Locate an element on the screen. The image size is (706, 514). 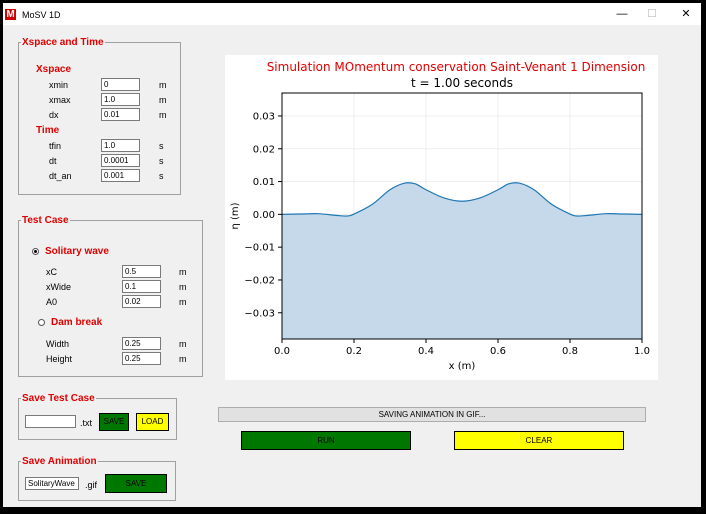
time-header: Time is located at coordinates (48, 130).